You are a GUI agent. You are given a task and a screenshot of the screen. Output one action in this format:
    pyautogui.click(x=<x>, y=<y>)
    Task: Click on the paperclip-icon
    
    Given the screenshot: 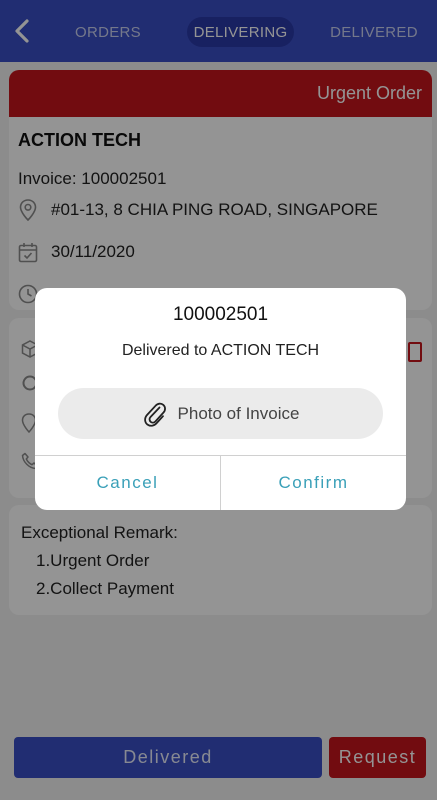 What is the action you would take?
    pyautogui.click(x=155, y=414)
    